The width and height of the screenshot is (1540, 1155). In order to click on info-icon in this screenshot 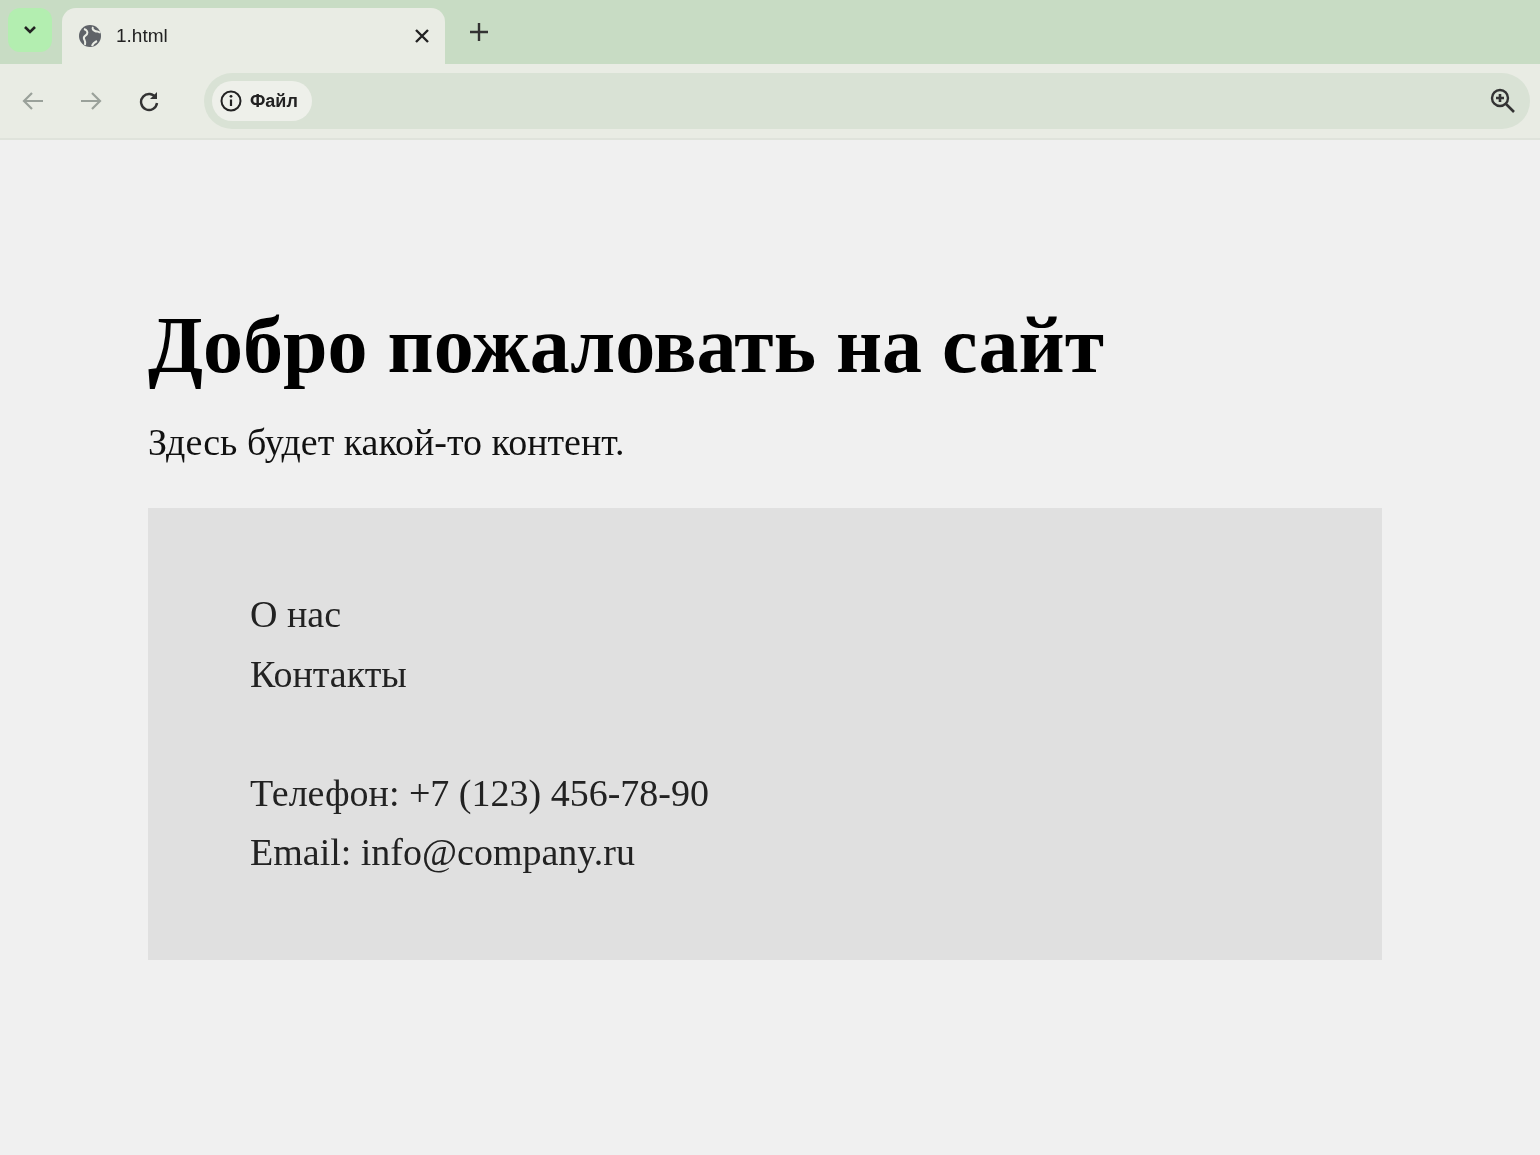, I will do `click(231, 101)`.